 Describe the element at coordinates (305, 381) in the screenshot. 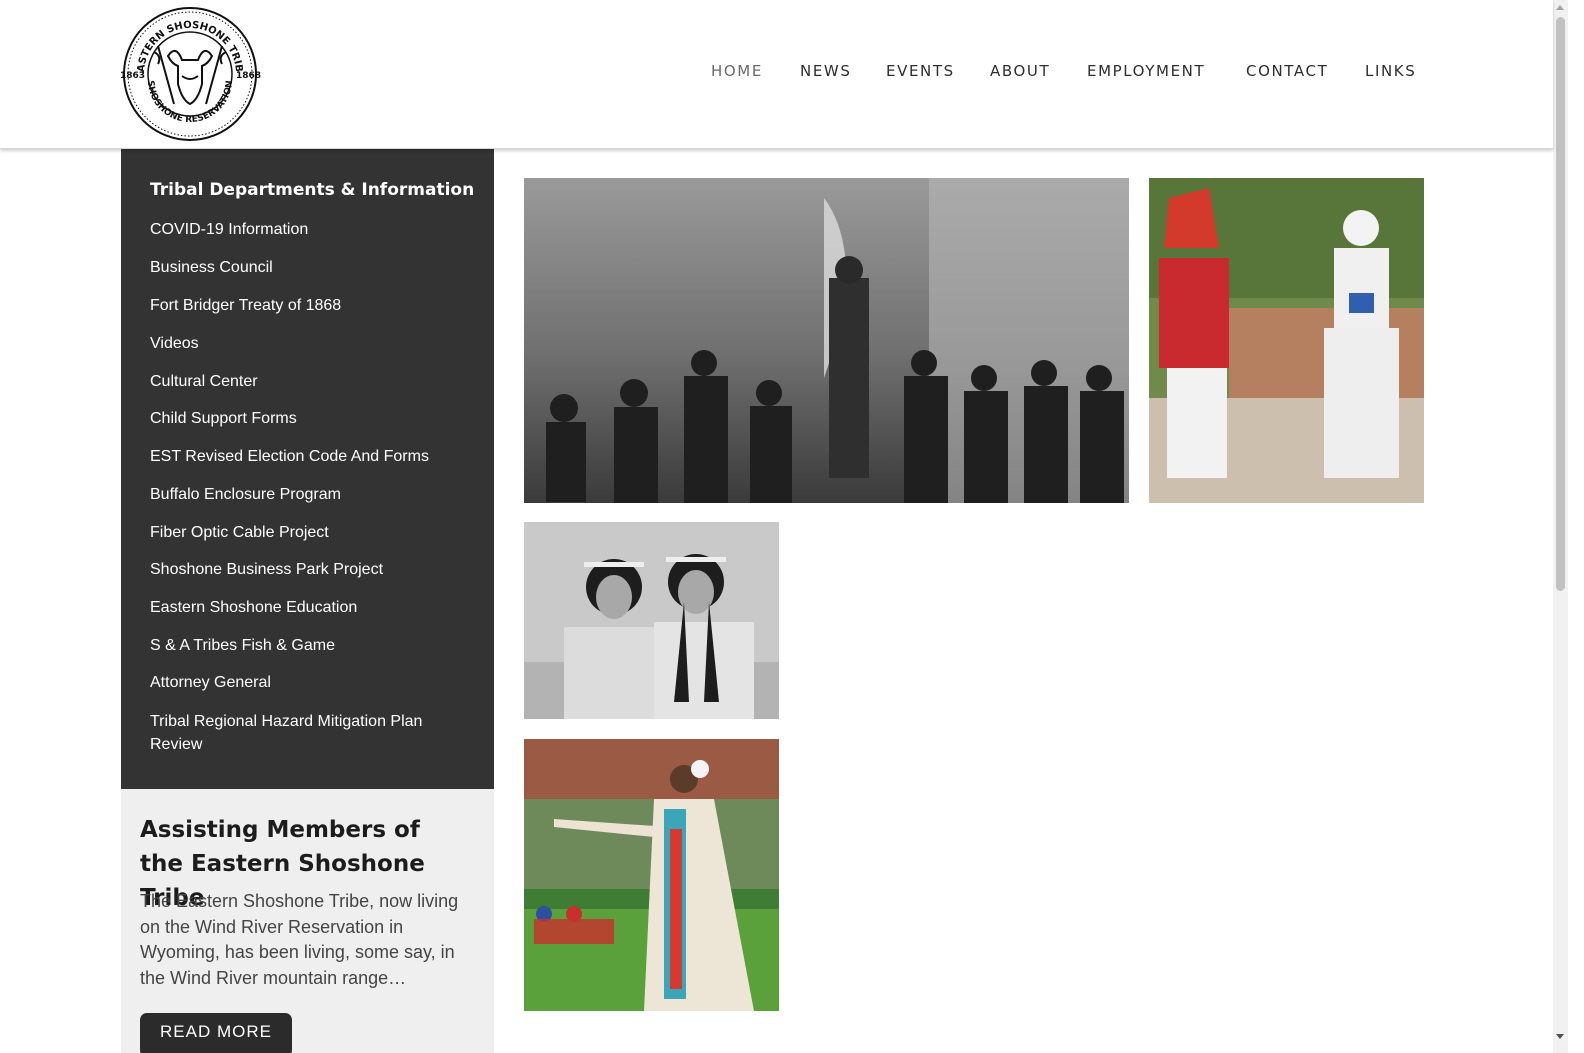

I see `sidebar-item-cultural-center: Cultural Center` at that location.